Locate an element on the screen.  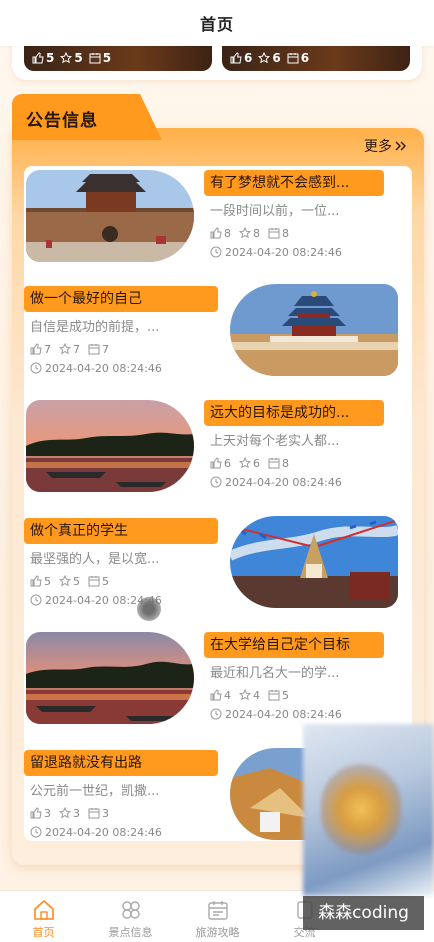
notice-title: 留退路就没有出路 is located at coordinates (121, 763).